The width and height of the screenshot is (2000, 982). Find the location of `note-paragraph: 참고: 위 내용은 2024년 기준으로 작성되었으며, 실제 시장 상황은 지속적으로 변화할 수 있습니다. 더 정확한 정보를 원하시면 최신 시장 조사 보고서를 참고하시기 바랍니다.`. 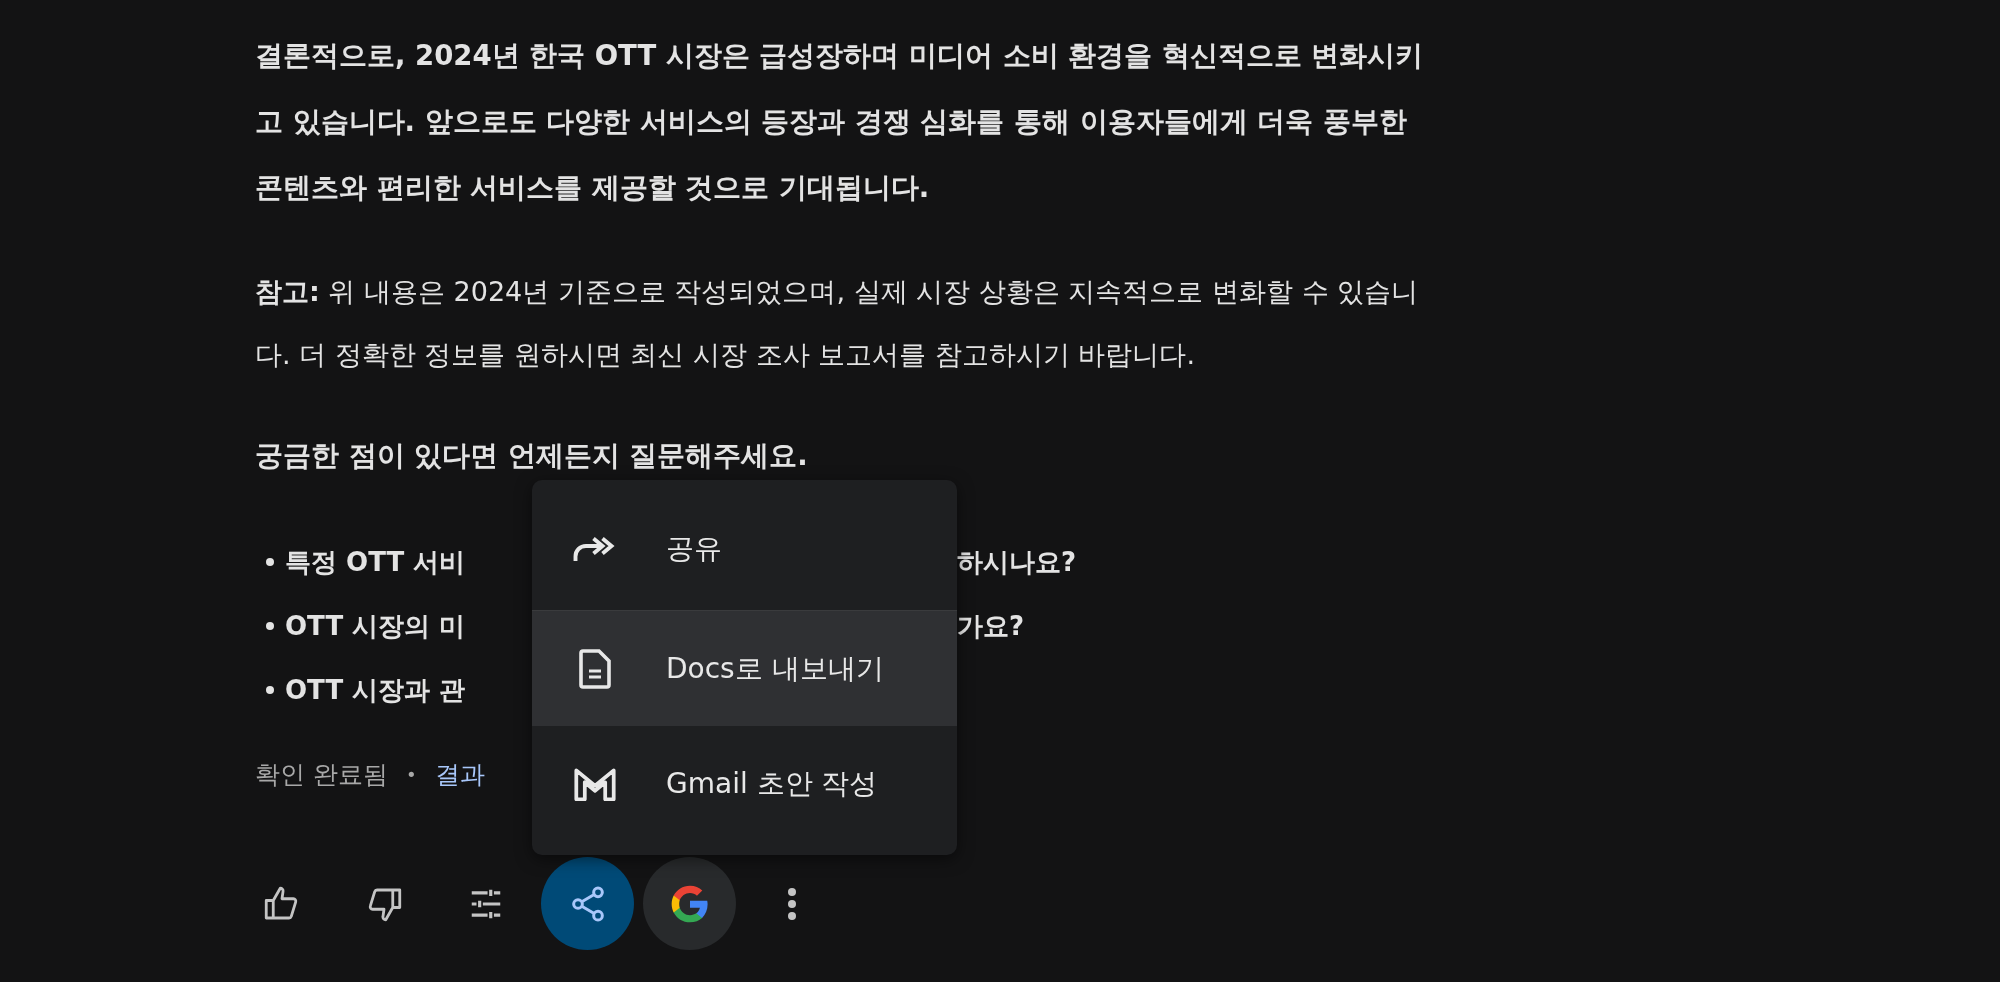

note-paragraph: 참고: 위 내용은 2024년 기준으로 작성되었으며, 실제 시장 상황은 지속적으로 변화할 수 있습니다. 더 정확한 정보를 원하시면 최신 시장 조사 보고서를 참고하시기 바랍니다. is located at coordinates (837, 323).